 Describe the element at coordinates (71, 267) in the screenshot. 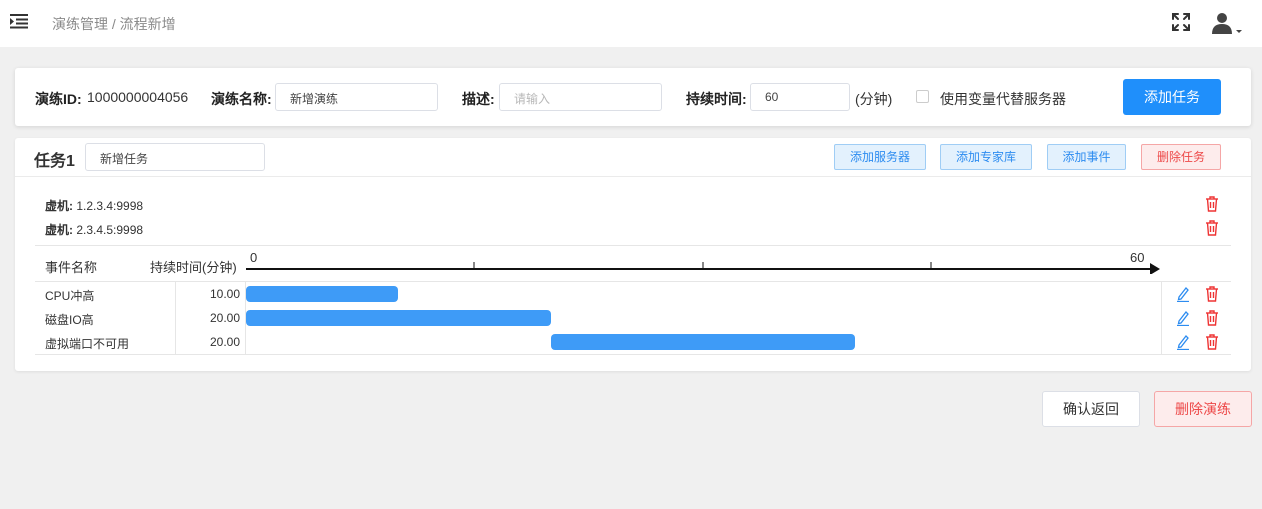

I see `col-event-name: 事件名称` at that location.